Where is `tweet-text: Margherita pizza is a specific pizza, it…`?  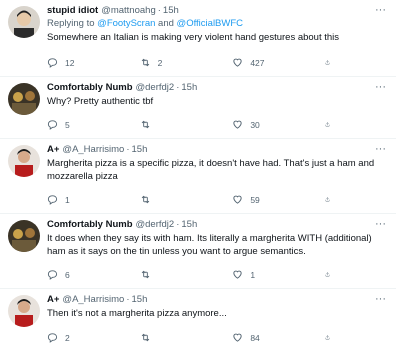
tweet-text: Margherita pizza is a specific pizza, it… is located at coordinates (211, 170).